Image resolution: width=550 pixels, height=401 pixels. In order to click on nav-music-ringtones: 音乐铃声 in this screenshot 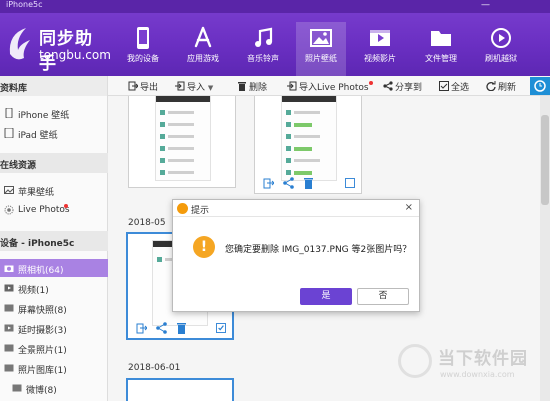, I will do `click(263, 49)`.